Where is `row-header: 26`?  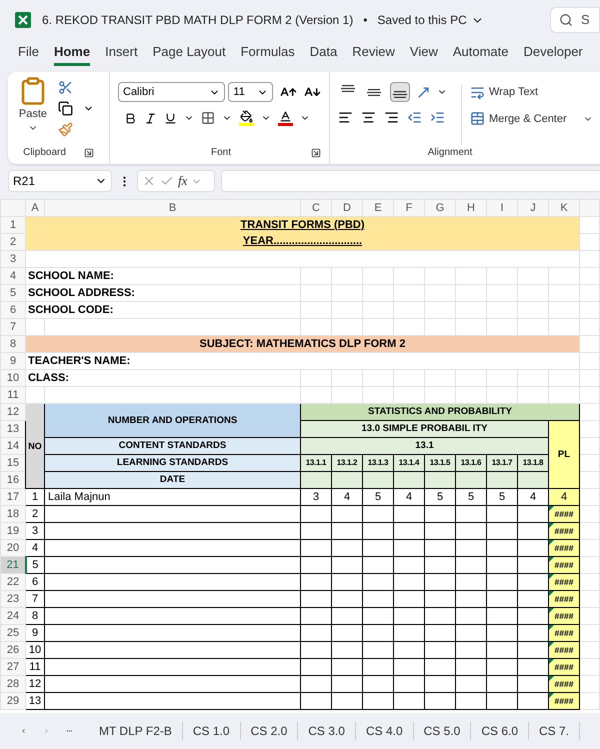
row-header: 26 is located at coordinates (13, 650).